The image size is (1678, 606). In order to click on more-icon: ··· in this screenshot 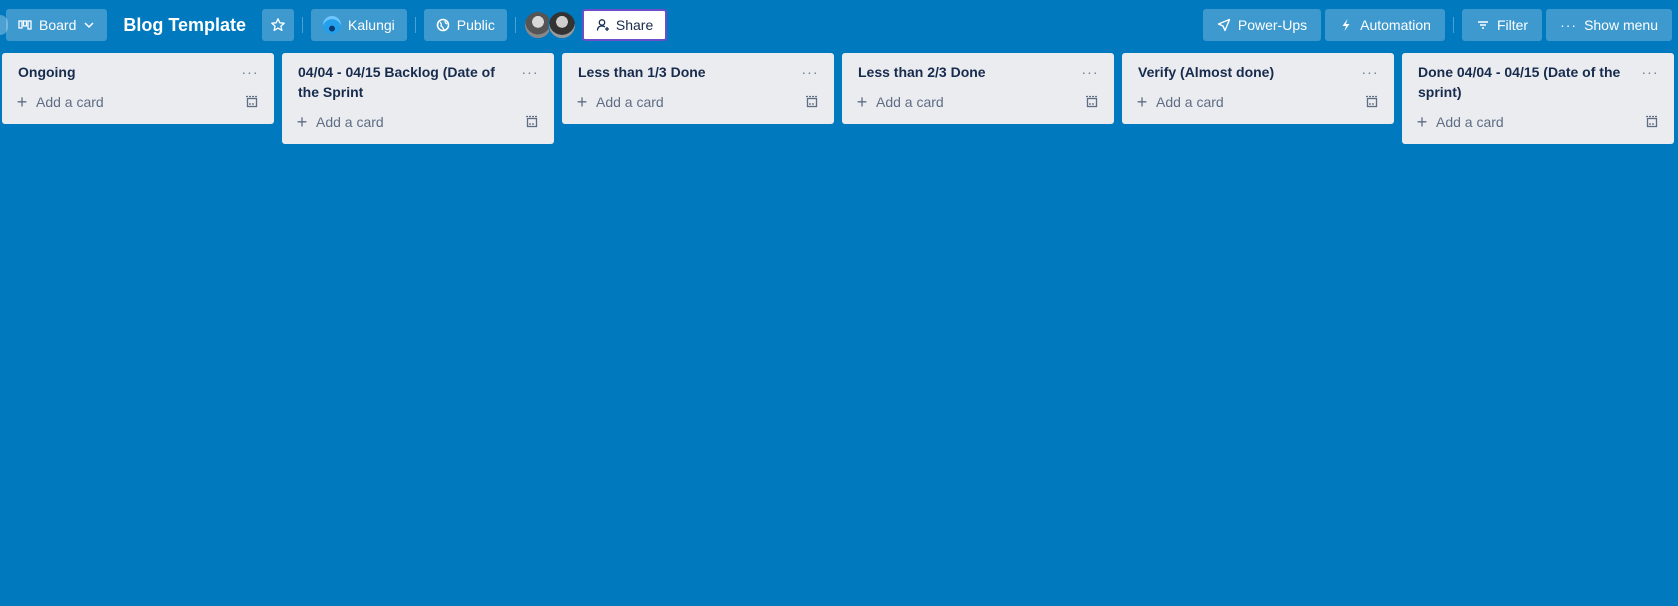, I will do `click(1569, 25)`.